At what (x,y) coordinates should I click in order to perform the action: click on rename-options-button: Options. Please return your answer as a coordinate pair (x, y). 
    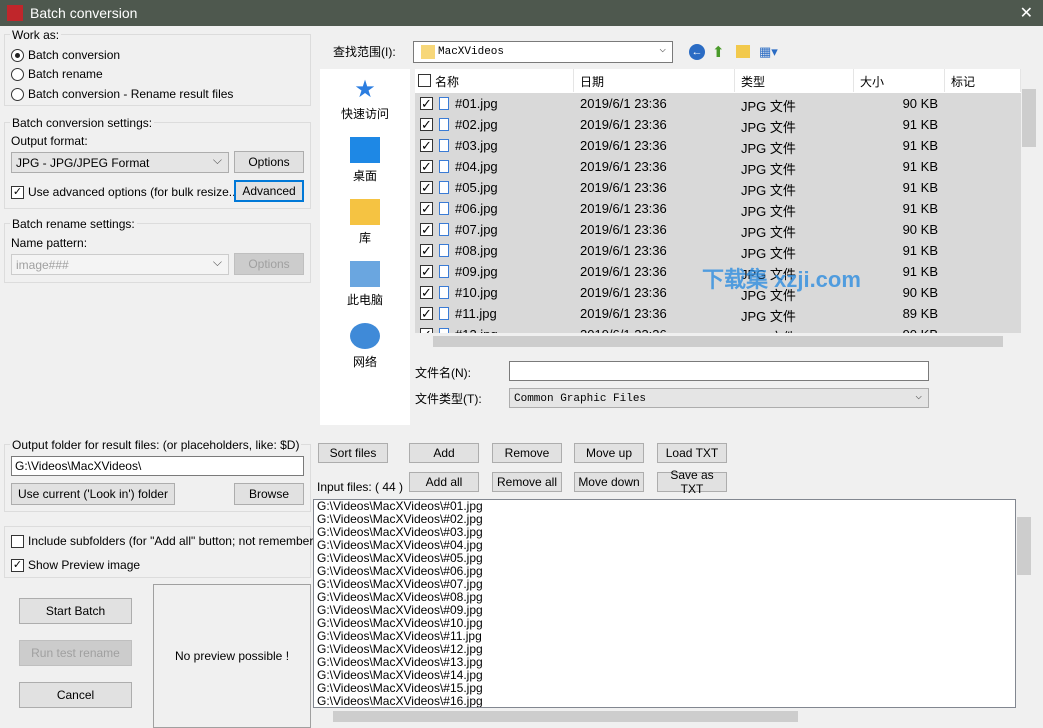
    Looking at the image, I should click on (269, 264).